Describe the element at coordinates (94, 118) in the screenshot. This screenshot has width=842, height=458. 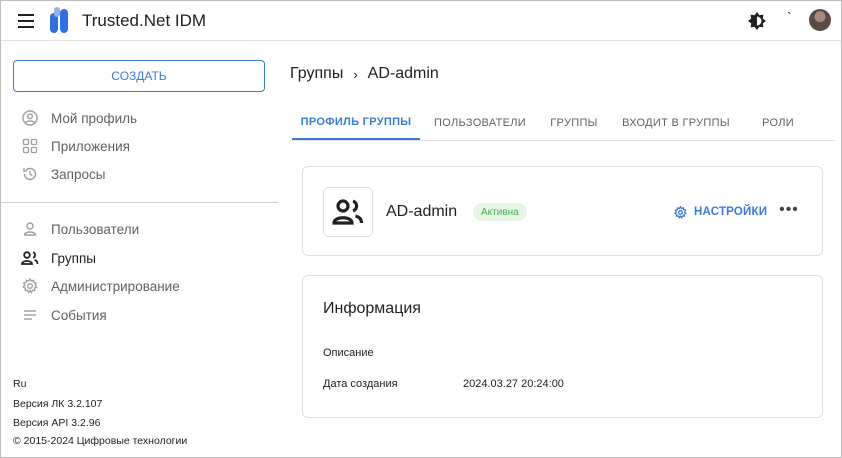
I see `sidebar-item-label: Мой профиль` at that location.